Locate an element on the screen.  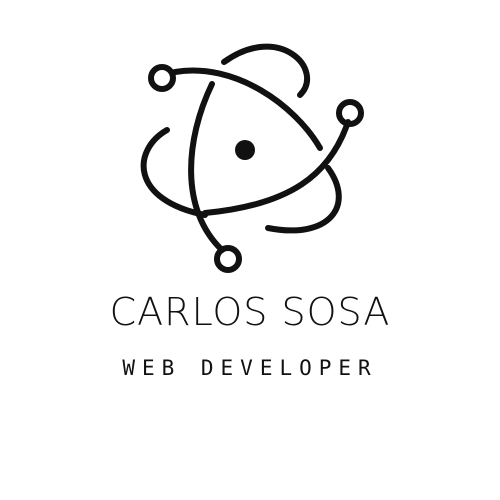
nucleus is located at coordinates (245, 150).